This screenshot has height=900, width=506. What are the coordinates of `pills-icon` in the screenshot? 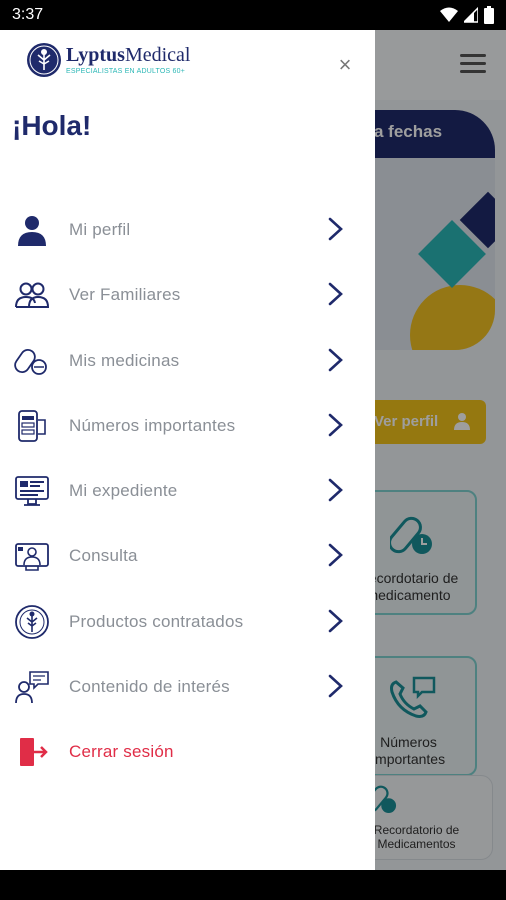 It's located at (30, 361).